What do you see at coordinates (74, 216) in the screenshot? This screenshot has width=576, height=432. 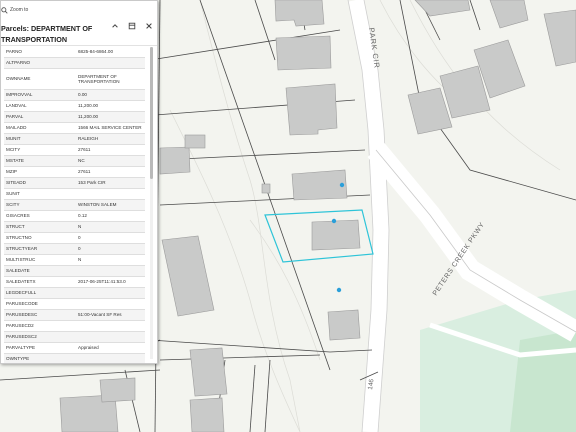 I see `attribute-row: GISACRES 0.12` at bounding box center [74, 216].